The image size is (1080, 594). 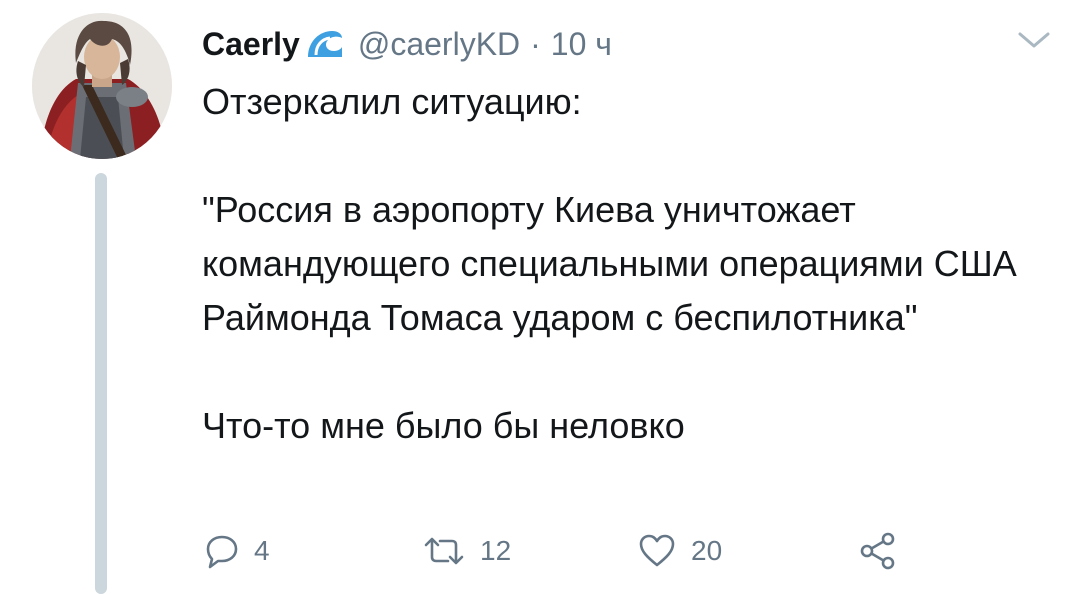 I want to click on retweet-count: 12, so click(x=496, y=550).